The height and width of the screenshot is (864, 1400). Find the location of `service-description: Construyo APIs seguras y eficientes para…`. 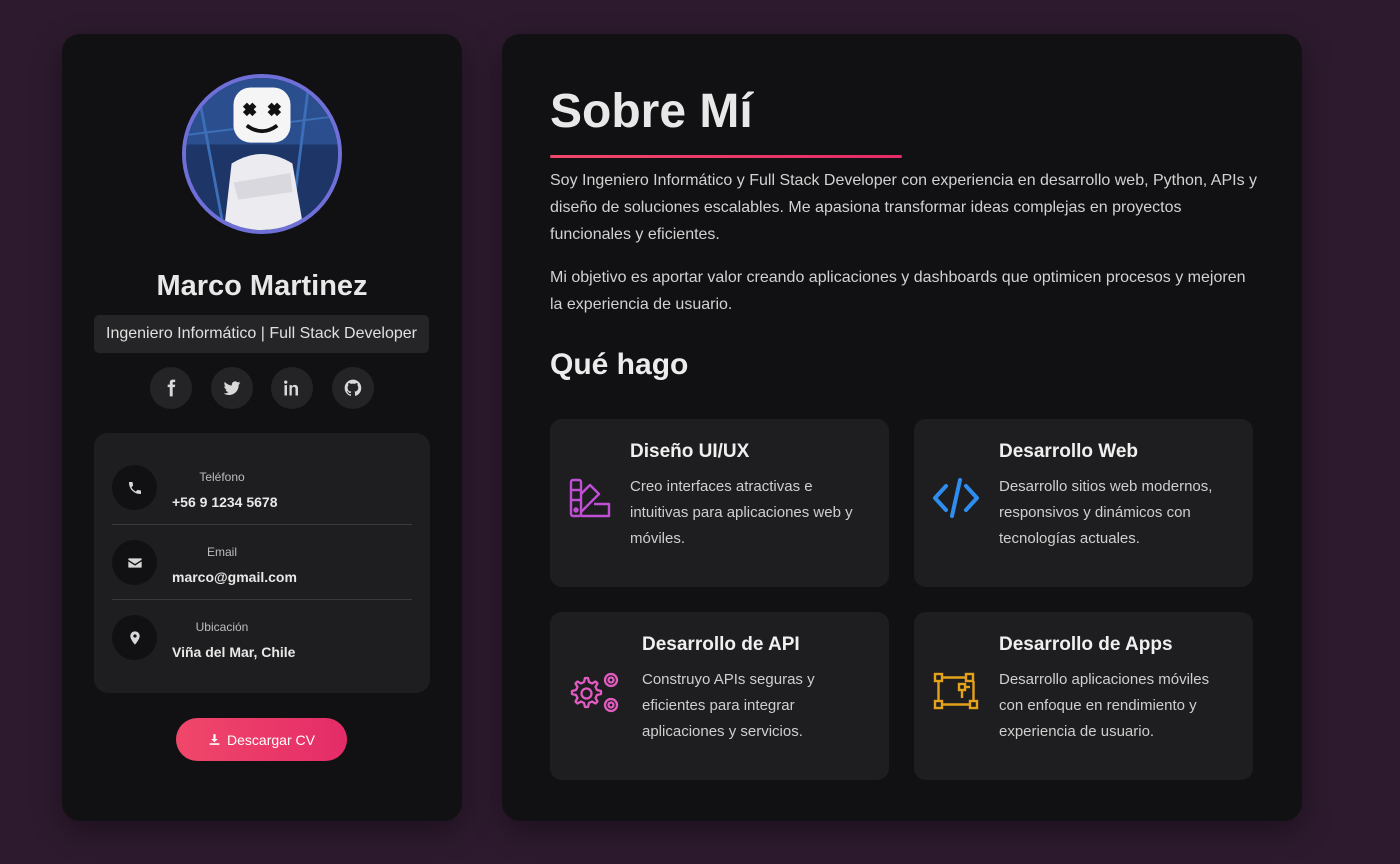

service-description: Construyo APIs seguras y eficientes para… is located at coordinates (728, 705).